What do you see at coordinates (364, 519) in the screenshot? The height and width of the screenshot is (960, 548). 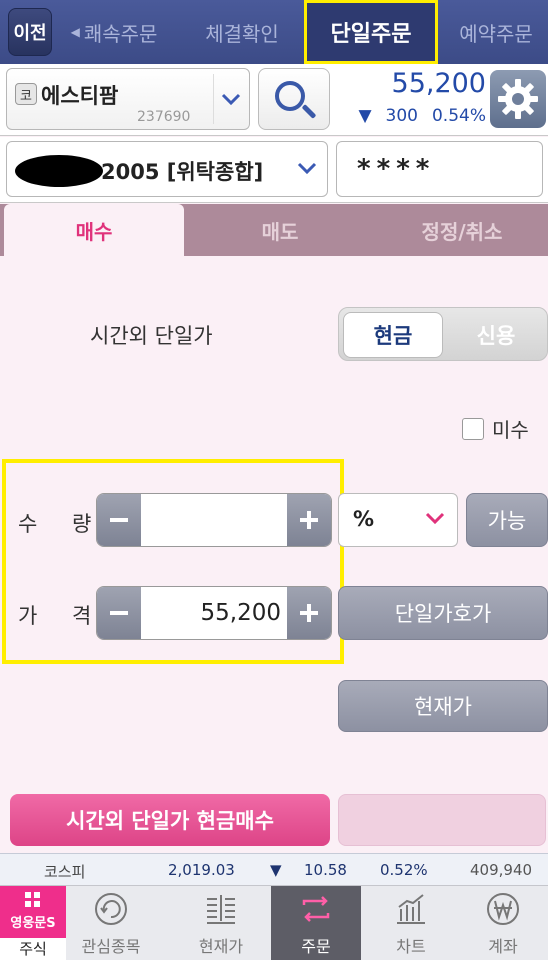 I see `unit-value: %` at bounding box center [364, 519].